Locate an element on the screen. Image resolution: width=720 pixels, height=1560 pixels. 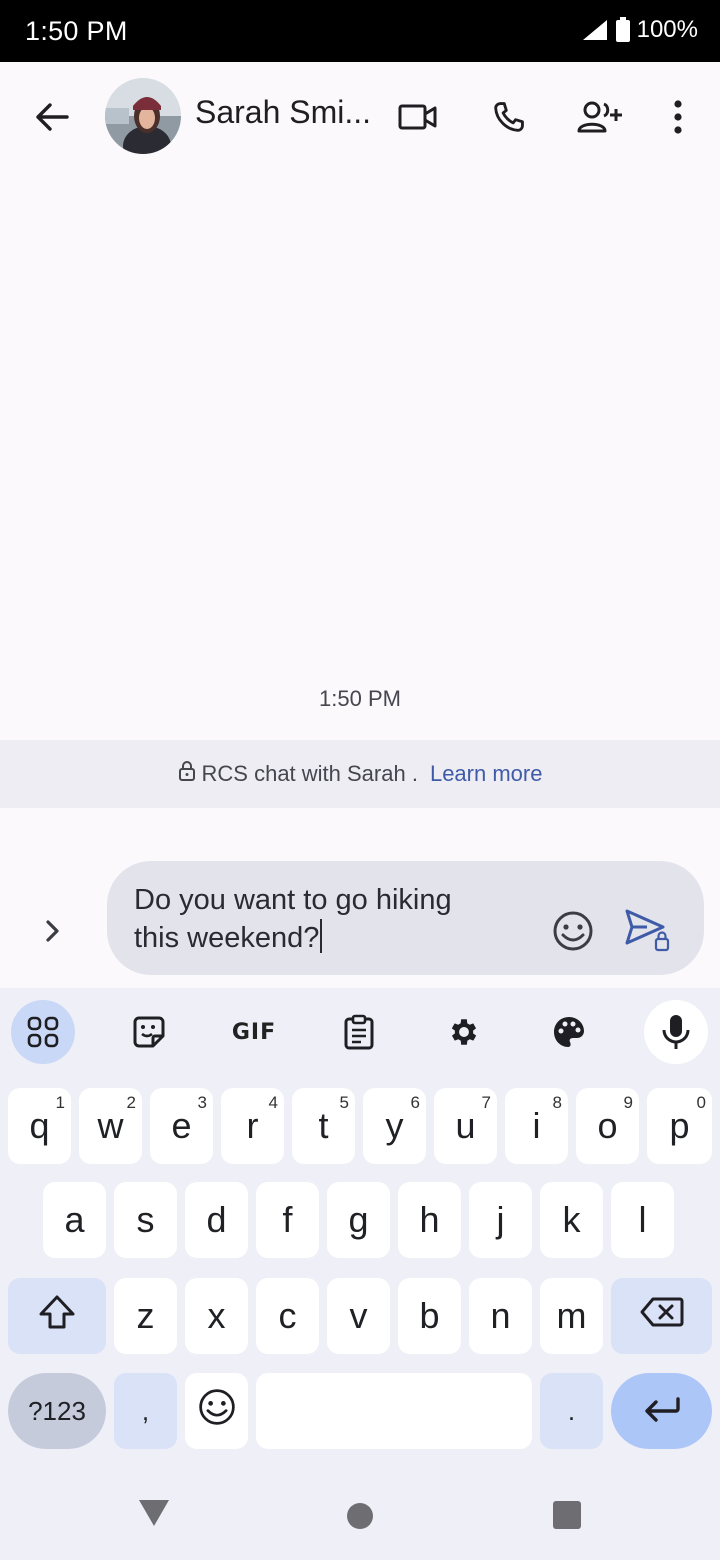
enter-key is located at coordinates (661, 1411).